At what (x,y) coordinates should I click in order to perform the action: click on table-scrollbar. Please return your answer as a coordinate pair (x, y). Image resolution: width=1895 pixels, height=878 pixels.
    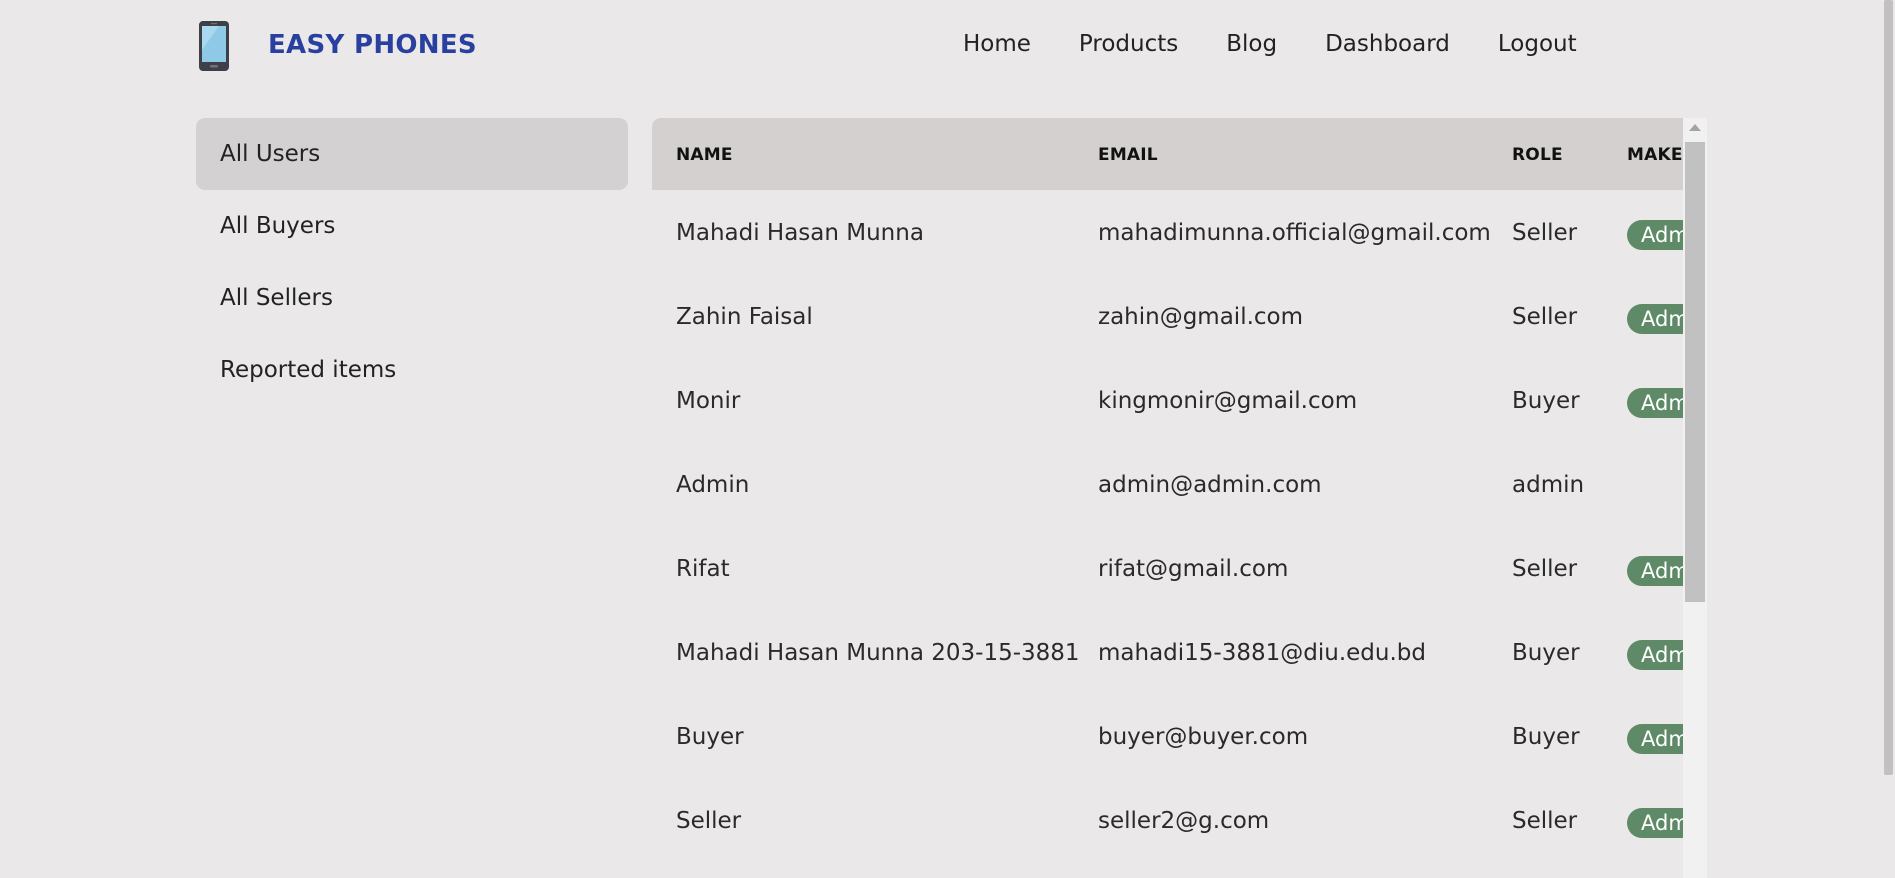
    Looking at the image, I should click on (1695, 498).